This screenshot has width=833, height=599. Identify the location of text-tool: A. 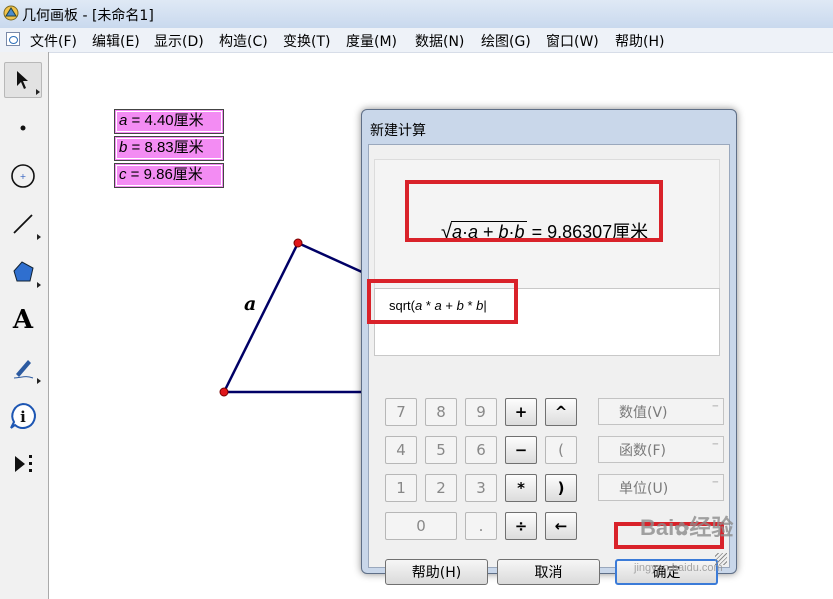
(23, 320).